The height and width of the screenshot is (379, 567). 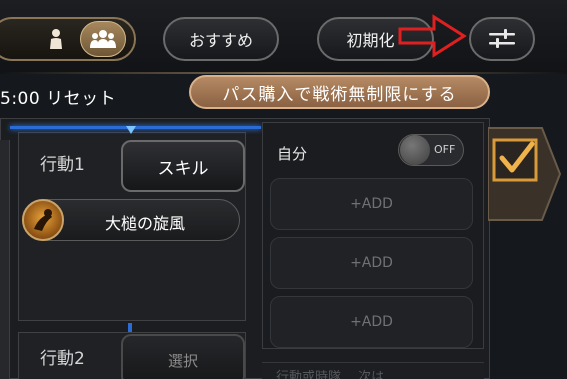 What do you see at coordinates (445, 149) in the screenshot?
I see `toggle-state: OFF` at bounding box center [445, 149].